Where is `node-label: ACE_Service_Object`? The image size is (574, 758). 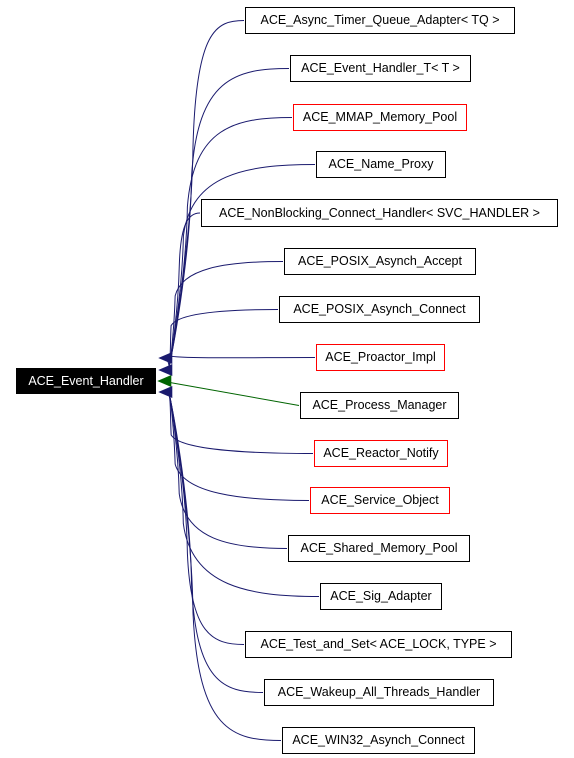
node-label: ACE_Service_Object is located at coordinates (380, 500).